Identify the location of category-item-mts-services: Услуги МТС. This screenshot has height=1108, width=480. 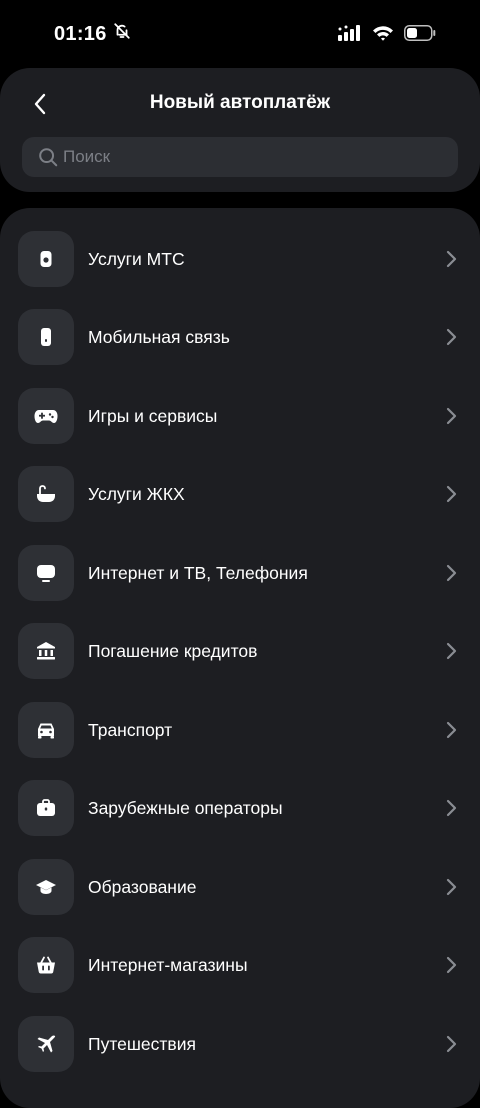
(240, 261).